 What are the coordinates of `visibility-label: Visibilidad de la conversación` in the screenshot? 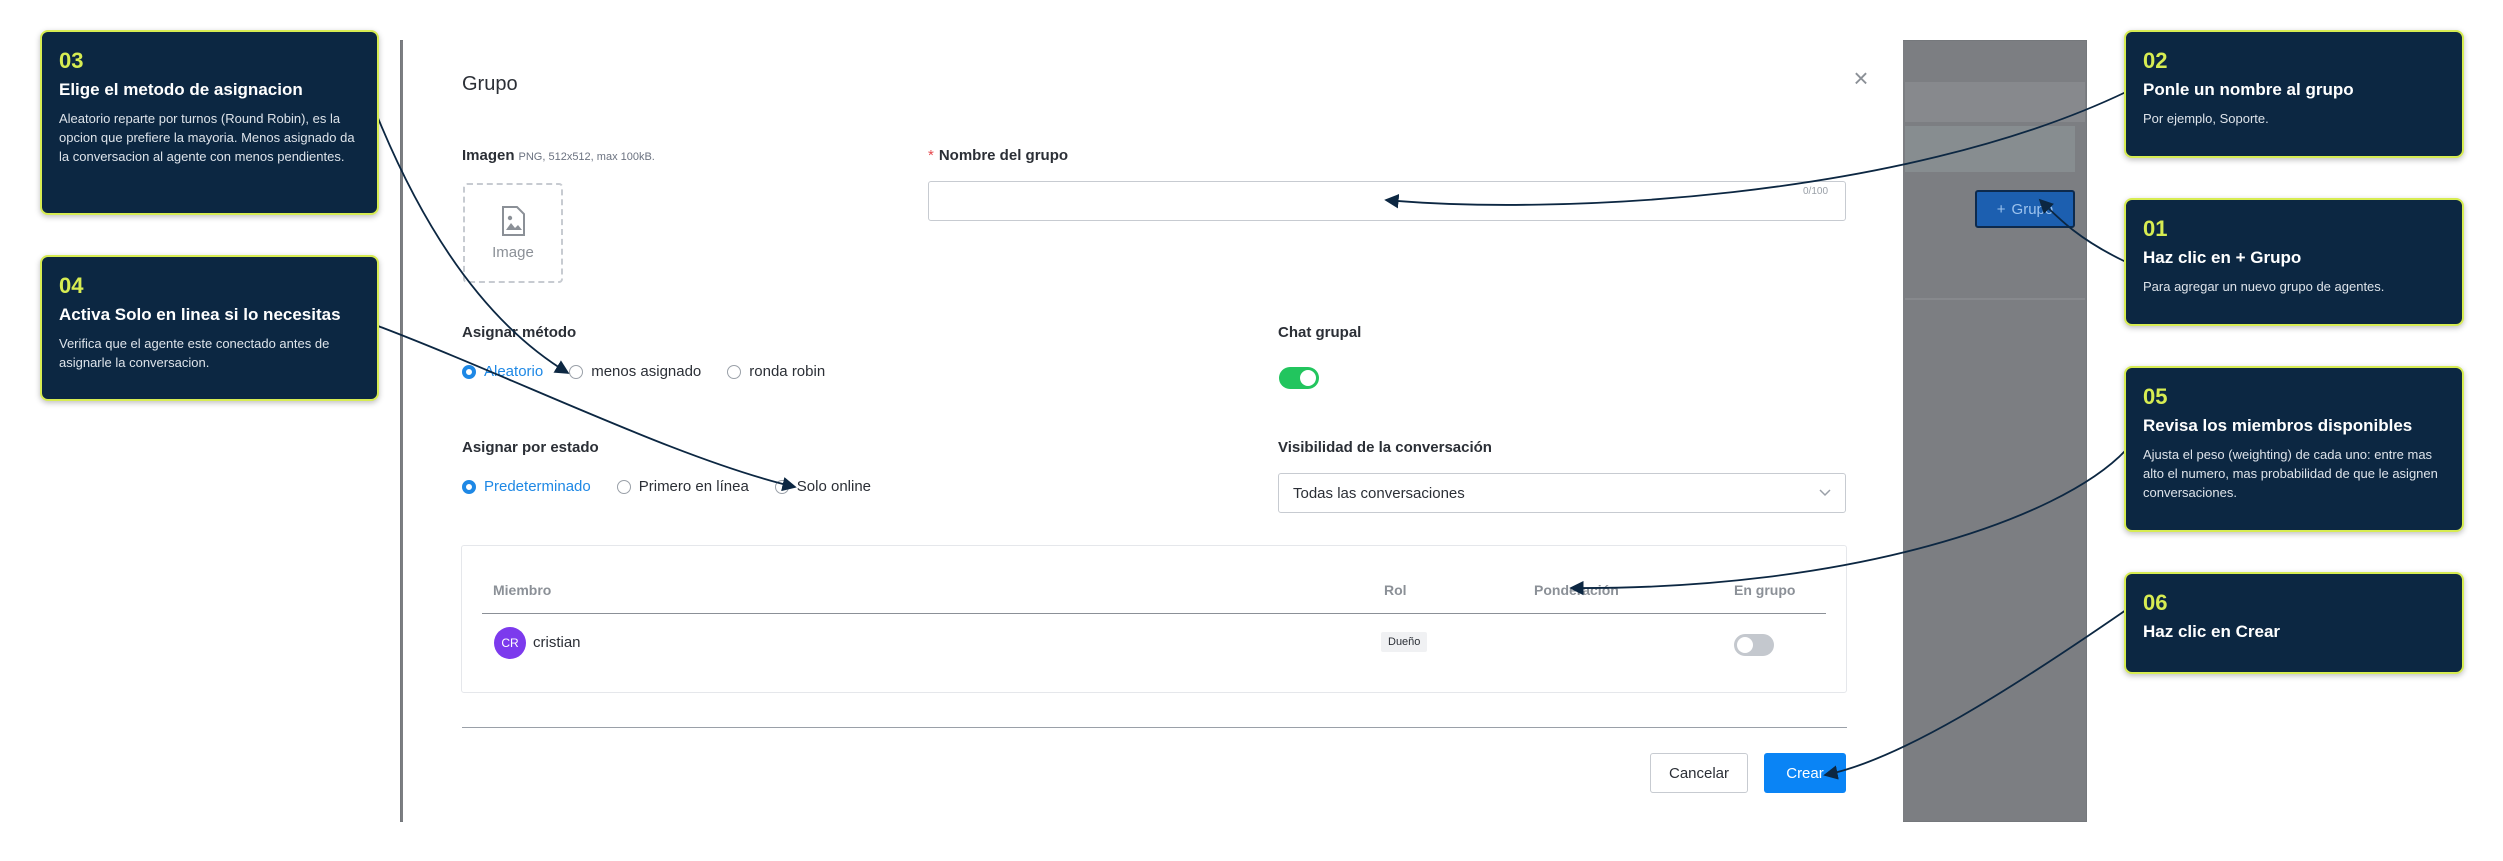 It's located at (1385, 447).